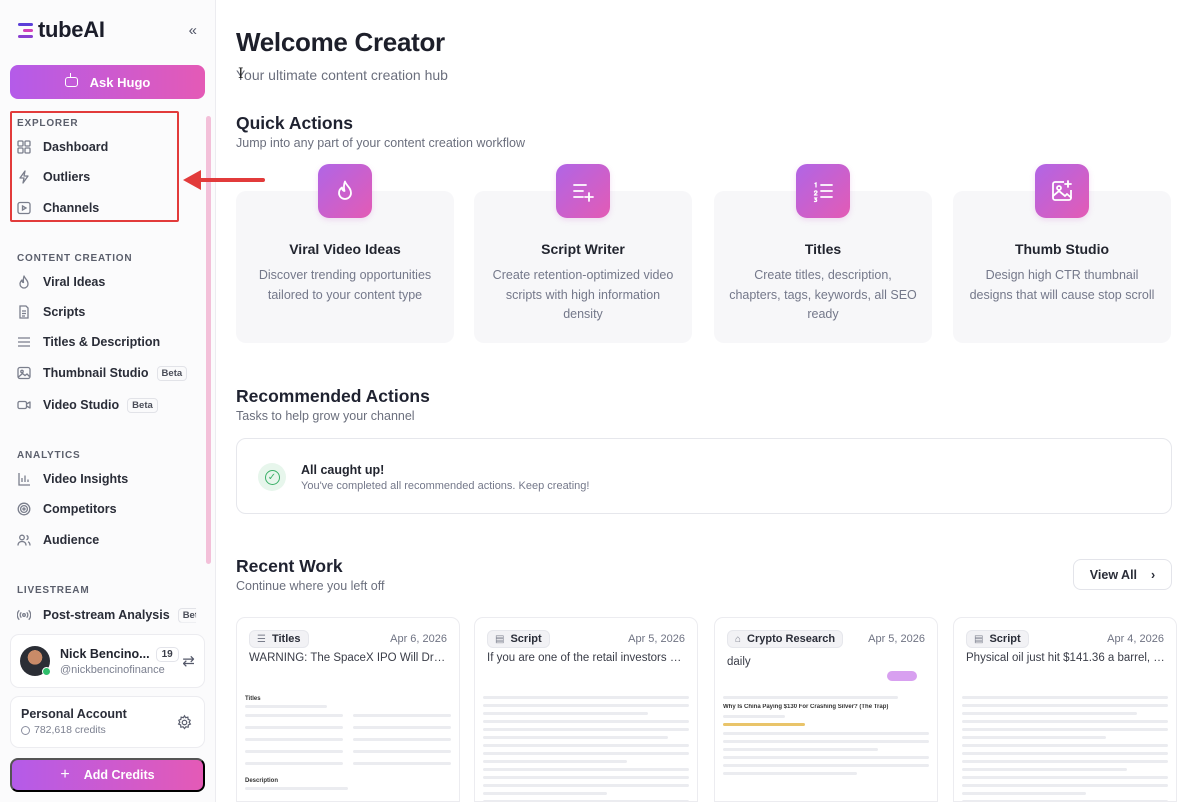 The height and width of the screenshot is (802, 1200). What do you see at coordinates (24, 405) in the screenshot?
I see `video-icon` at bounding box center [24, 405].